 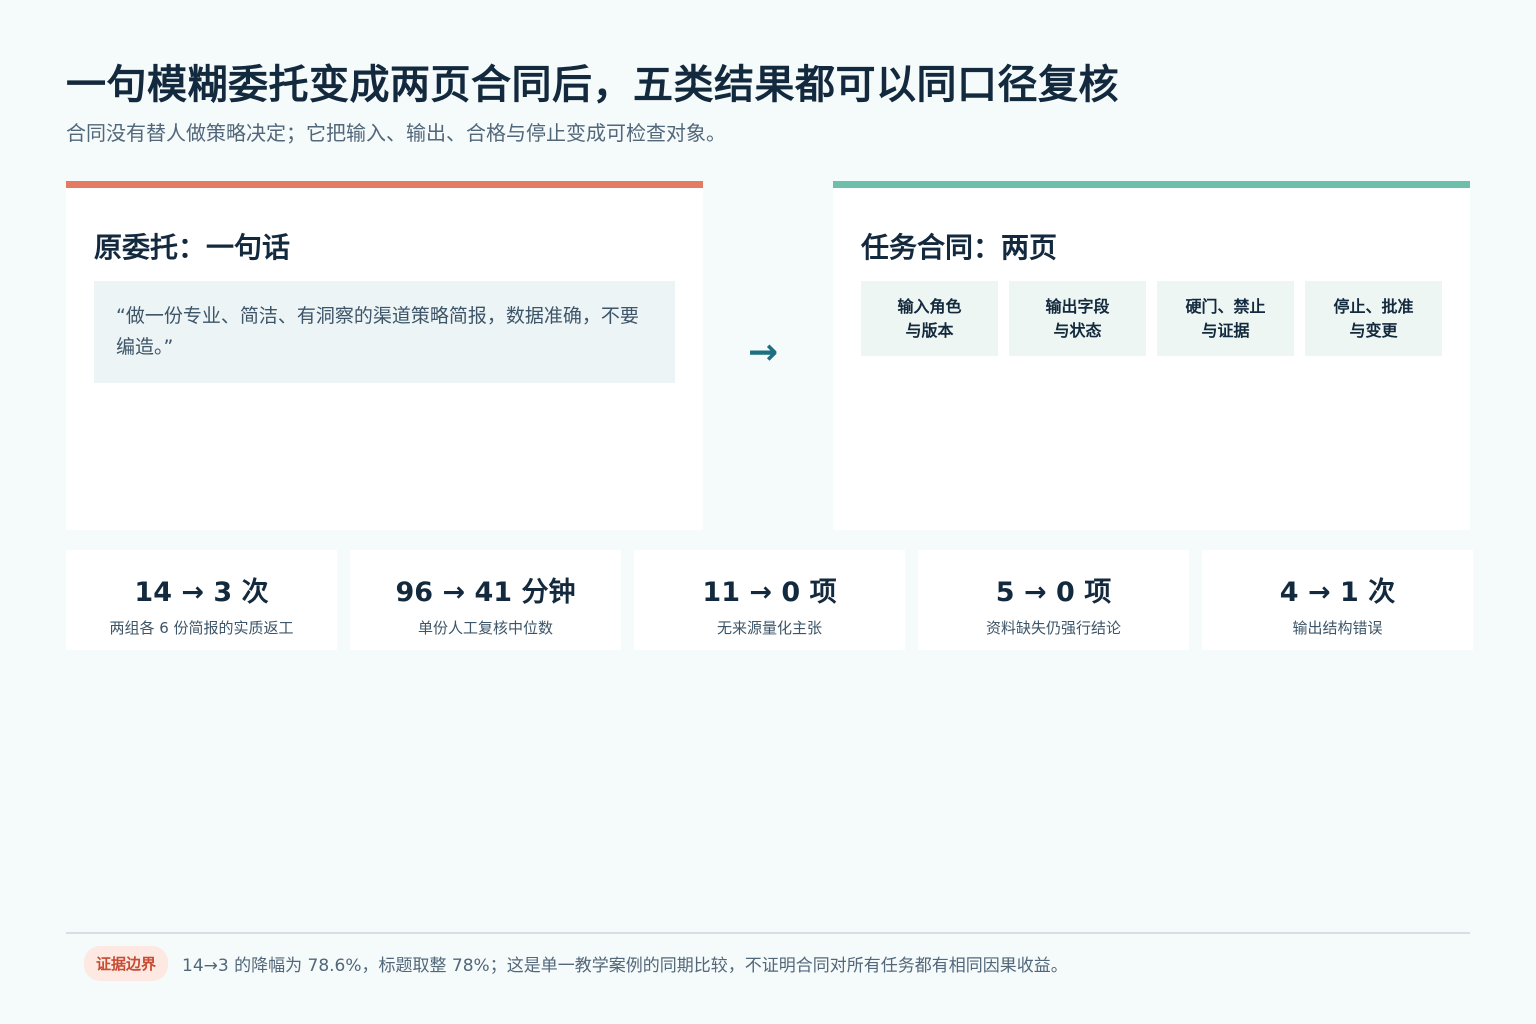 What do you see at coordinates (929, 306) in the screenshot?
I see `chip-line: 输入角色` at bounding box center [929, 306].